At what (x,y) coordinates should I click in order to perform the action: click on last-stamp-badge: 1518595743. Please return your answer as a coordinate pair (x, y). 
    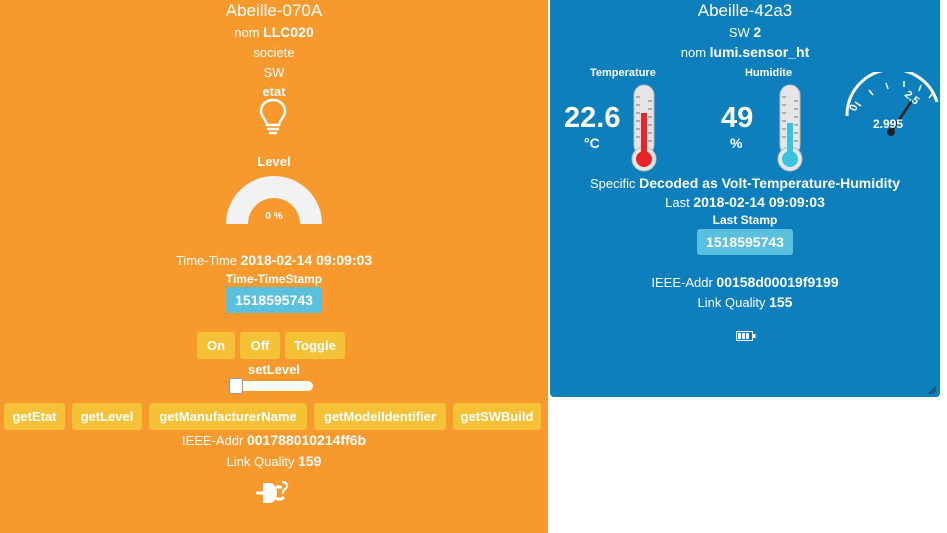
    Looking at the image, I should click on (745, 242).